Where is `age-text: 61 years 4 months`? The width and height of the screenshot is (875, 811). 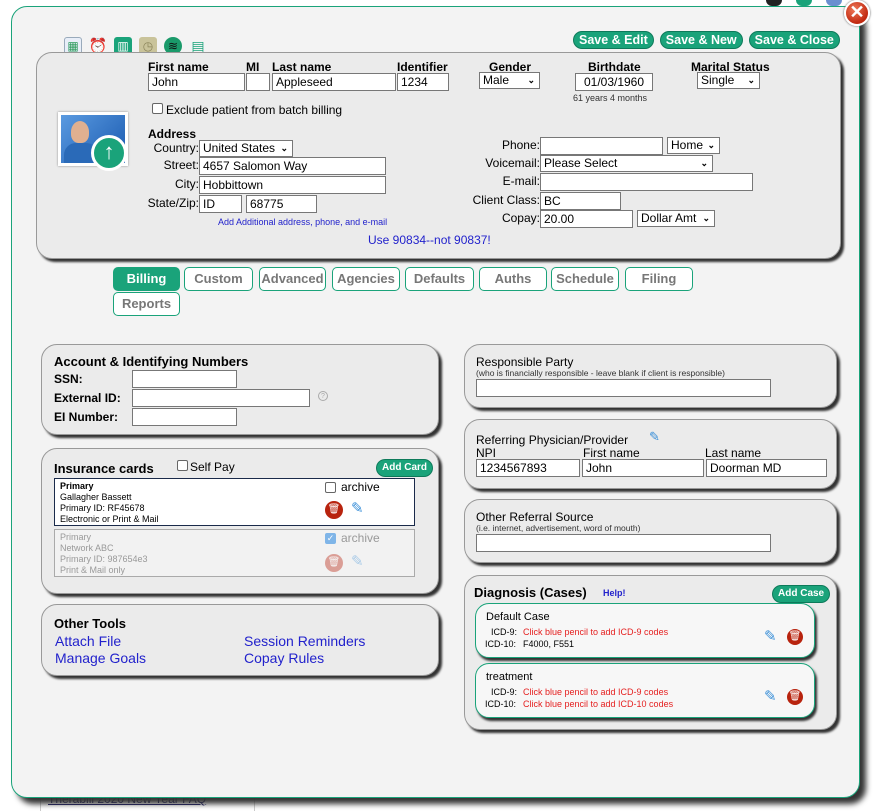
age-text: 61 years 4 months is located at coordinates (610, 98).